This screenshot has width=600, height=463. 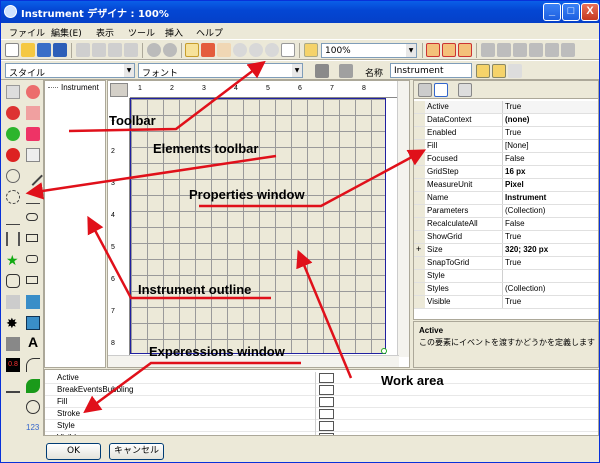 I want to click on lock-icon, so click(x=483, y=71).